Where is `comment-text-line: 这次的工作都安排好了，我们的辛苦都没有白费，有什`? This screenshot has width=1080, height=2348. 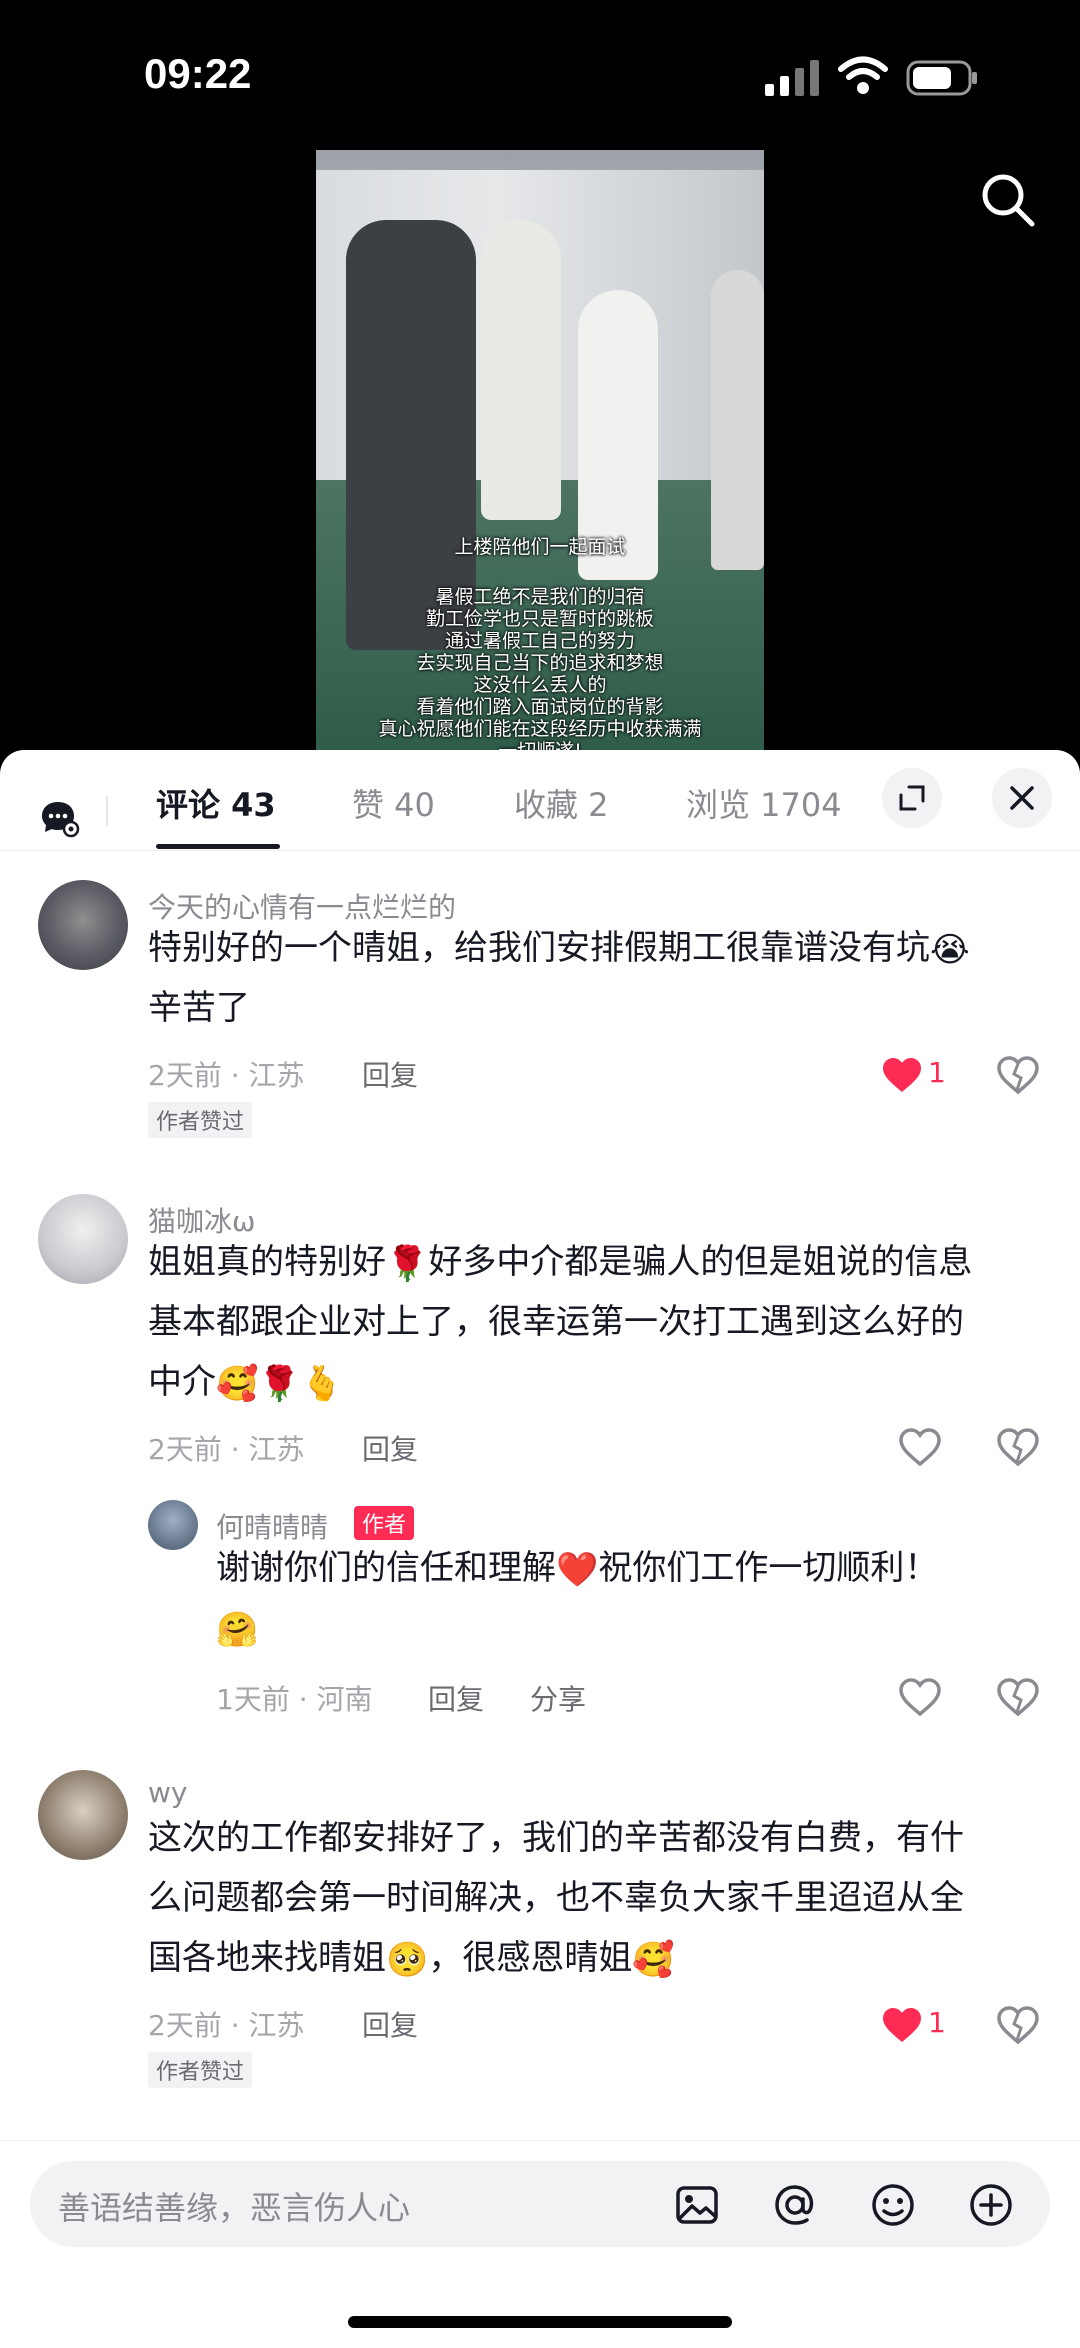 comment-text-line: 这次的工作都安排好了，我们的辛苦都没有白费，有什 is located at coordinates (556, 1838).